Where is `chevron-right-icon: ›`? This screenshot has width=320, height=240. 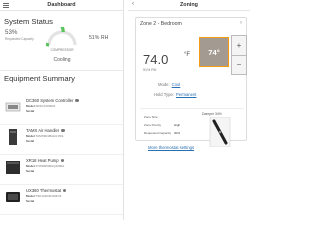
chevron-right-icon: › is located at coordinates (241, 23).